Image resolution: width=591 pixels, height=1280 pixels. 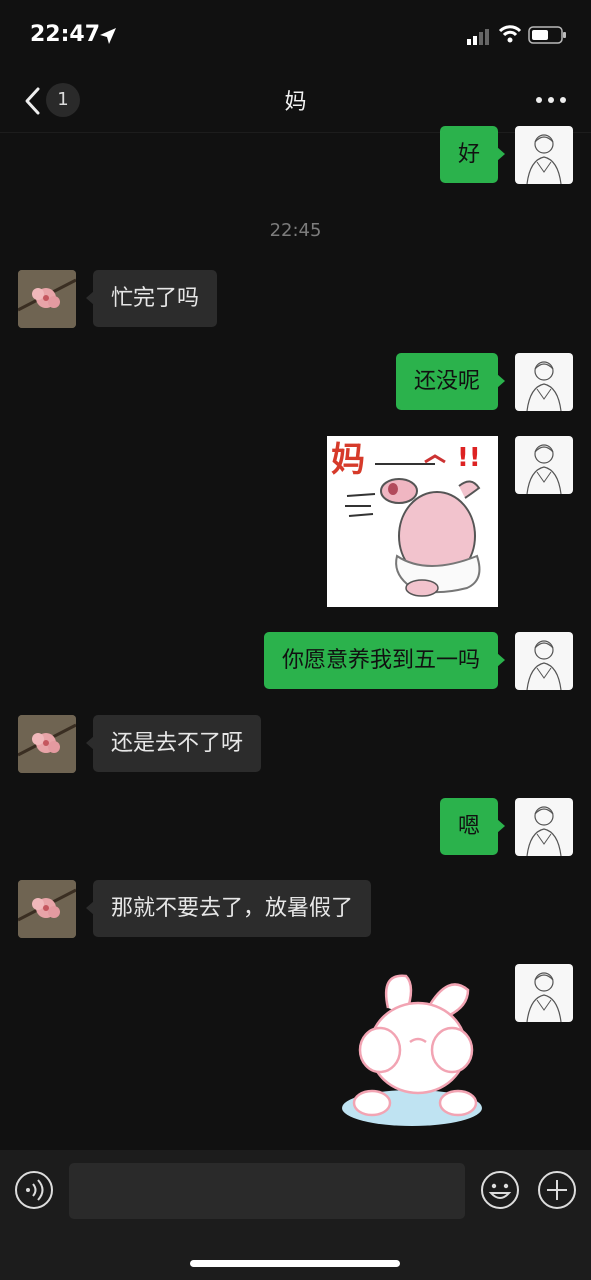 I want to click on emoji-icon, so click(x=500, y=1190).